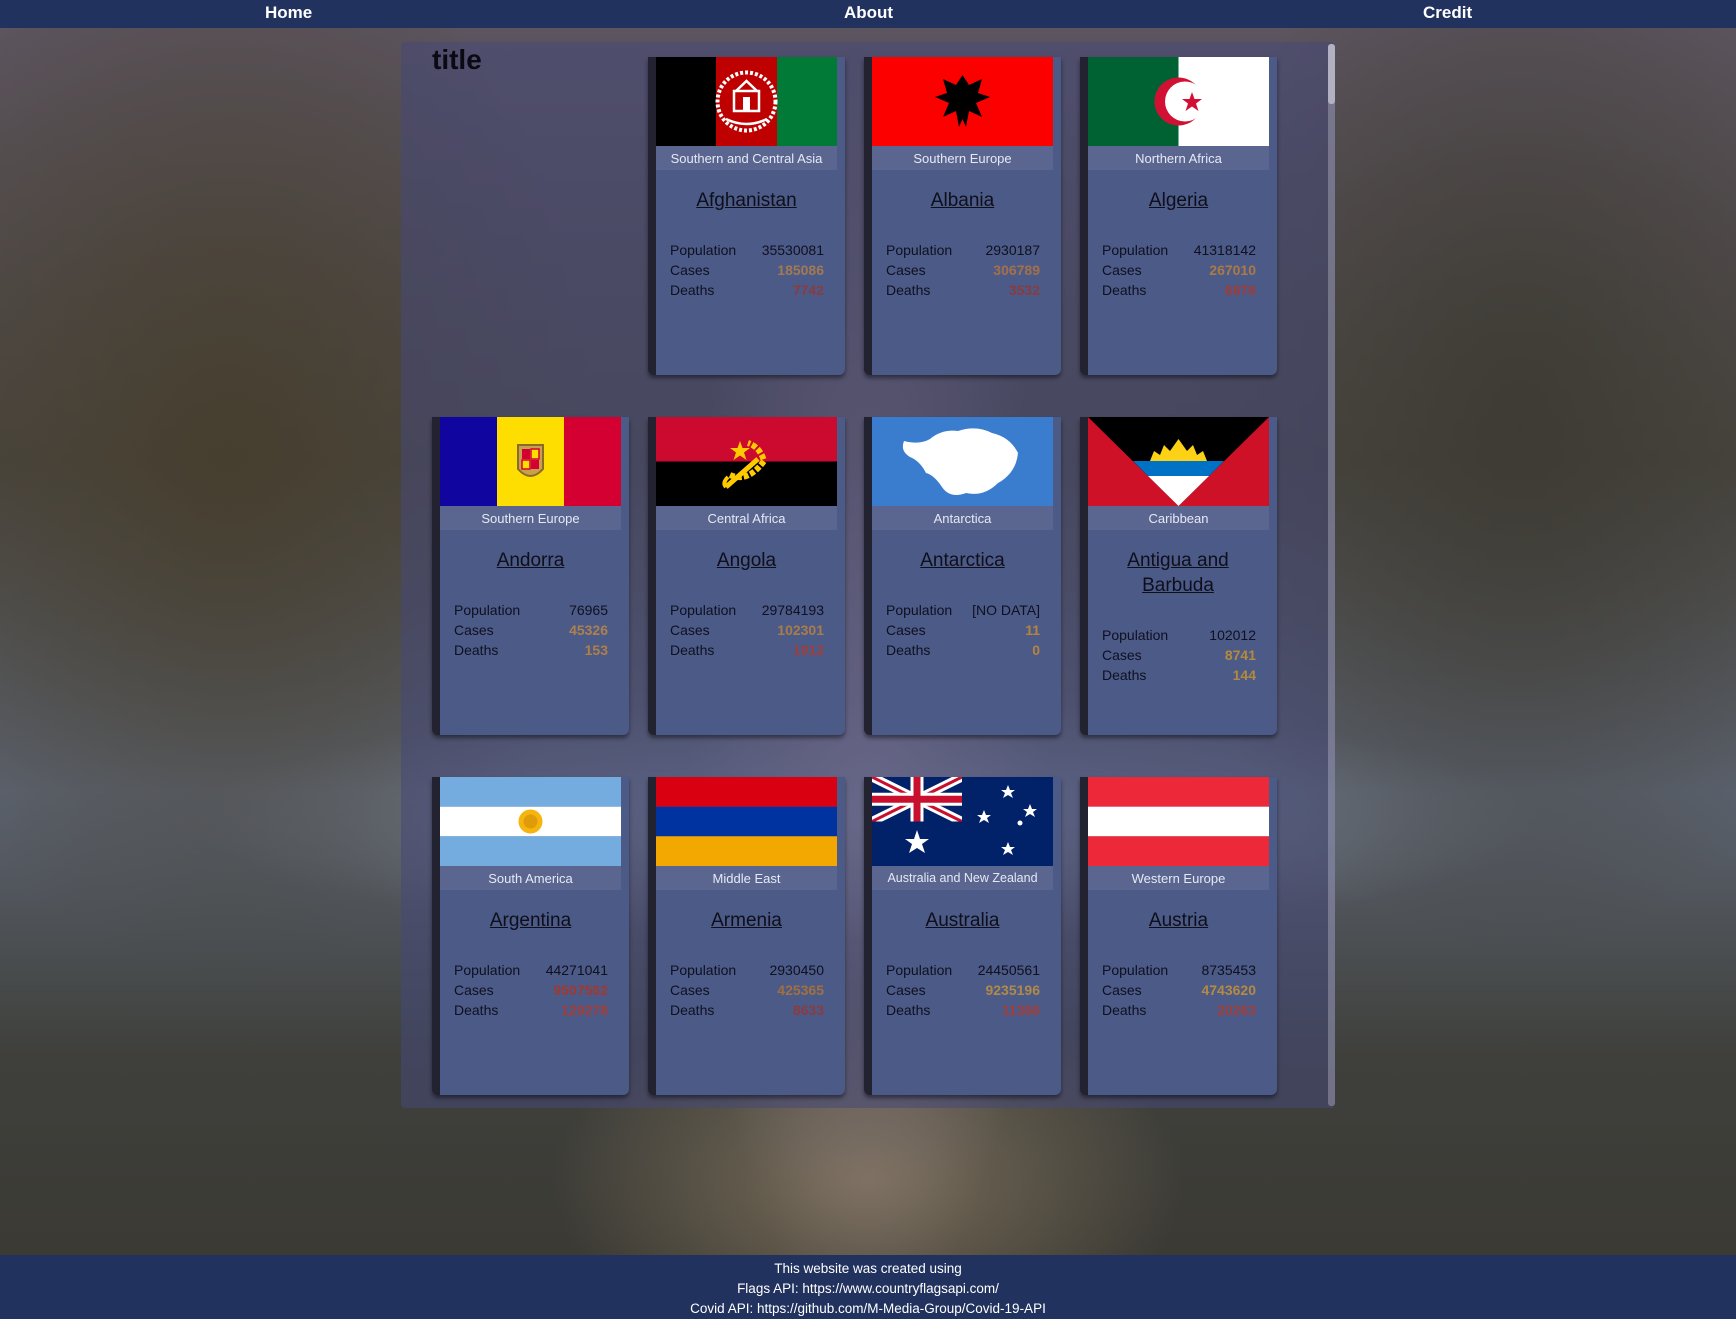 The width and height of the screenshot is (1736, 1319). I want to click on cases-value: 9507562, so click(580, 990).